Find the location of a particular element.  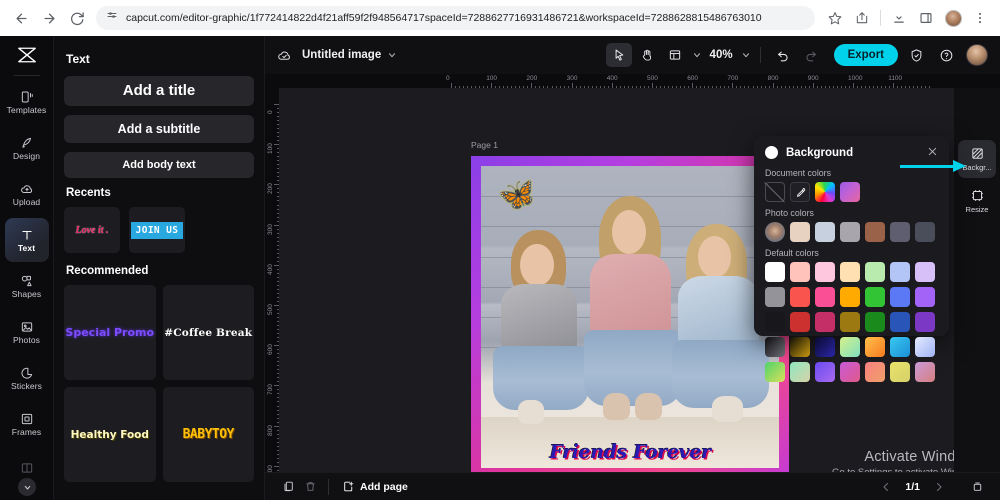

chevron-left-icon is located at coordinates (886, 487).